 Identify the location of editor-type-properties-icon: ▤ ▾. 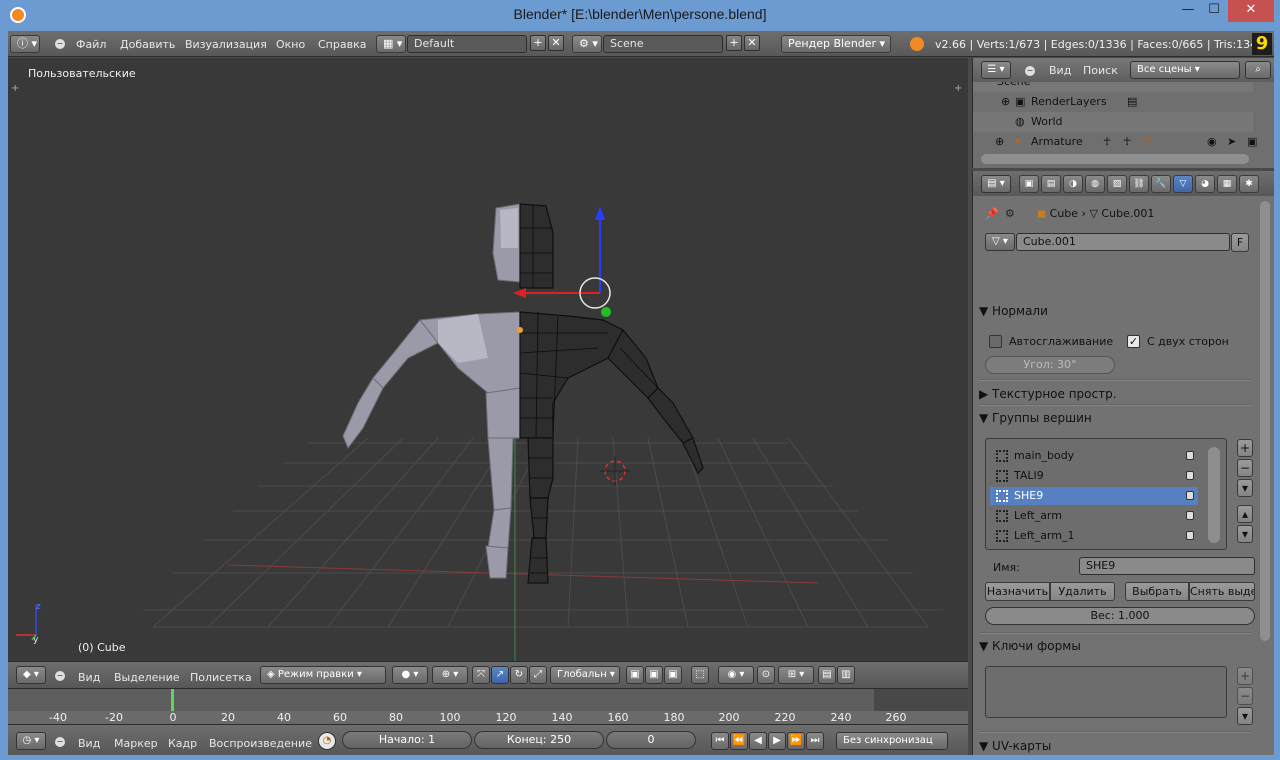
(996, 184).